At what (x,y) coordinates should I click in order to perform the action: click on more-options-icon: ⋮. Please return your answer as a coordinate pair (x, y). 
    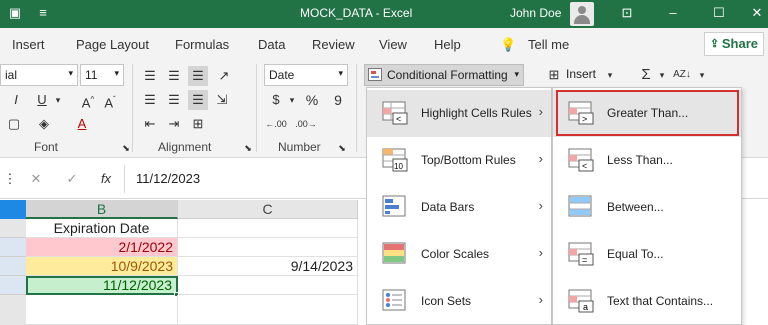
    Looking at the image, I should click on (10, 179).